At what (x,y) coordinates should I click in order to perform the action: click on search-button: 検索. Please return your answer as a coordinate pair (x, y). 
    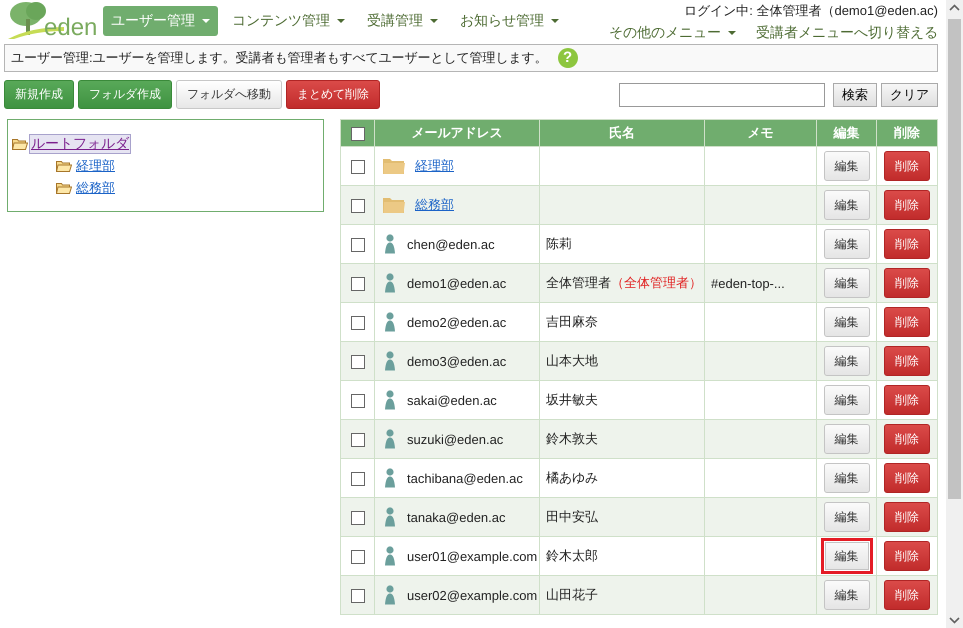
    Looking at the image, I should click on (855, 94).